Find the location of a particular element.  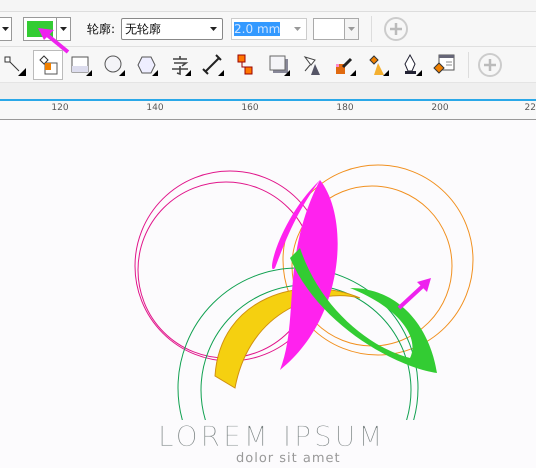

ellipse-icon is located at coordinates (114, 65).